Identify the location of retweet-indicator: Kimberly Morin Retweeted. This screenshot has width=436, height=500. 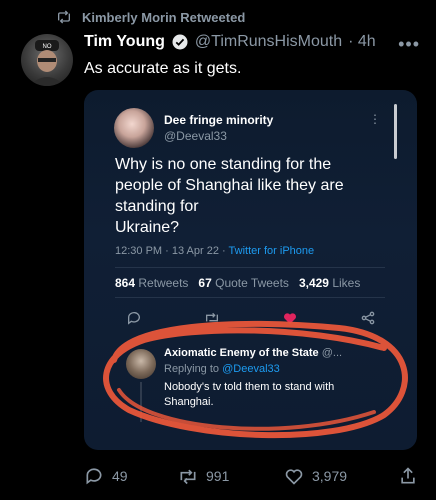
(150, 17).